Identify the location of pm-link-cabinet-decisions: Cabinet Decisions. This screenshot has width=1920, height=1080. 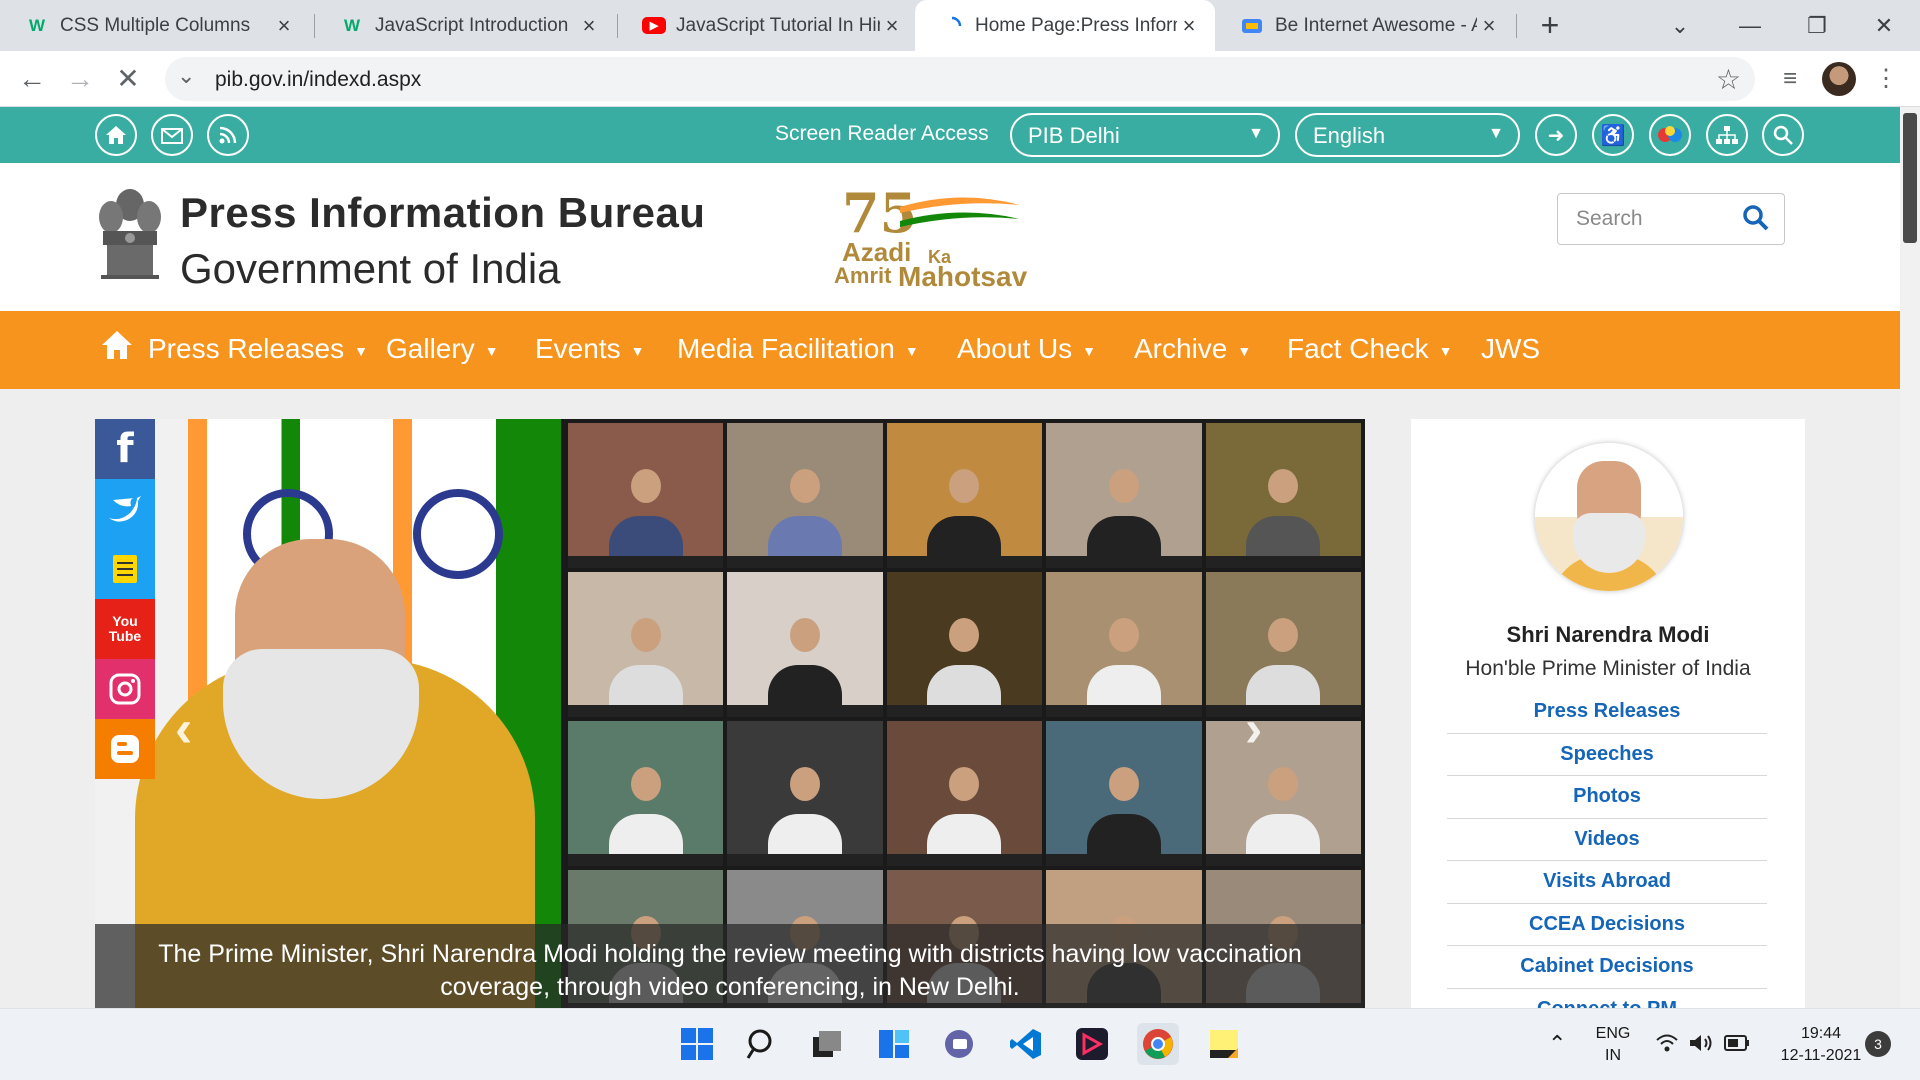
(1607, 967).